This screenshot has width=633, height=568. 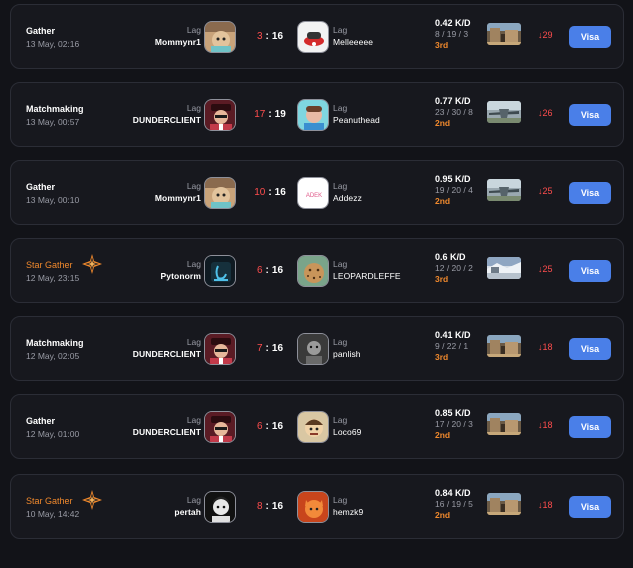 What do you see at coordinates (454, 190) in the screenshot?
I see `kills-deaths-assists: 19 / 20 / 4` at bounding box center [454, 190].